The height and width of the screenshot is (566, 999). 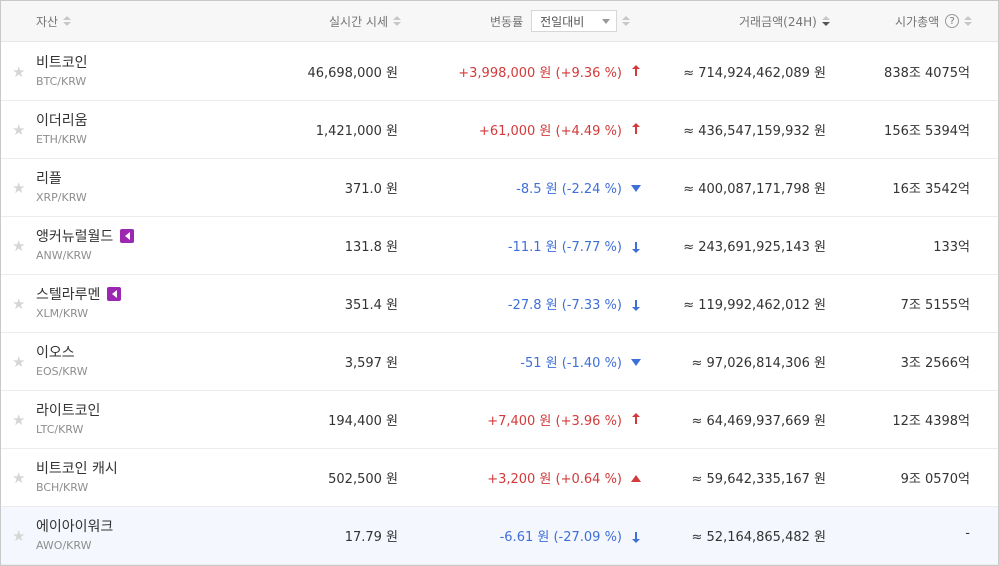 I want to click on coin-change: +61,000 원 (+4.49 %), so click(x=550, y=131).